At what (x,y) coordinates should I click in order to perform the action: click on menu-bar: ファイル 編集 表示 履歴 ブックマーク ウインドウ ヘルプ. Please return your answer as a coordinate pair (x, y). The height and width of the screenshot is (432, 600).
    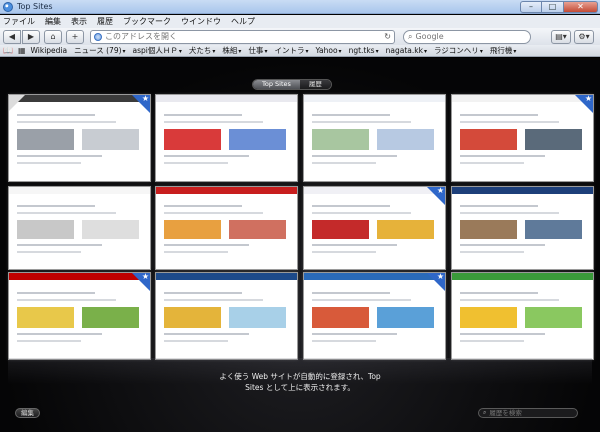
    Looking at the image, I should click on (300, 21).